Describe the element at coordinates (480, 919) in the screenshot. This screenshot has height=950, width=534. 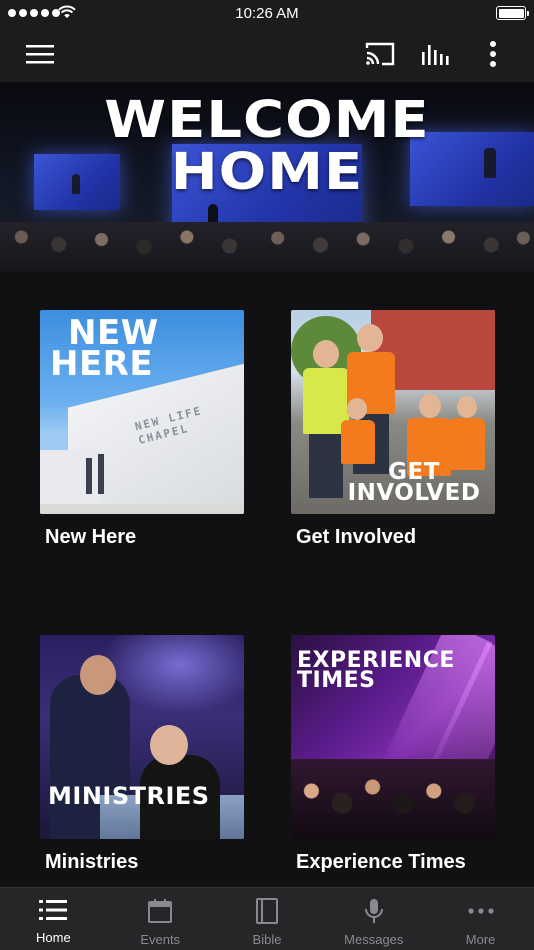
I see `tab-more: More` at that location.